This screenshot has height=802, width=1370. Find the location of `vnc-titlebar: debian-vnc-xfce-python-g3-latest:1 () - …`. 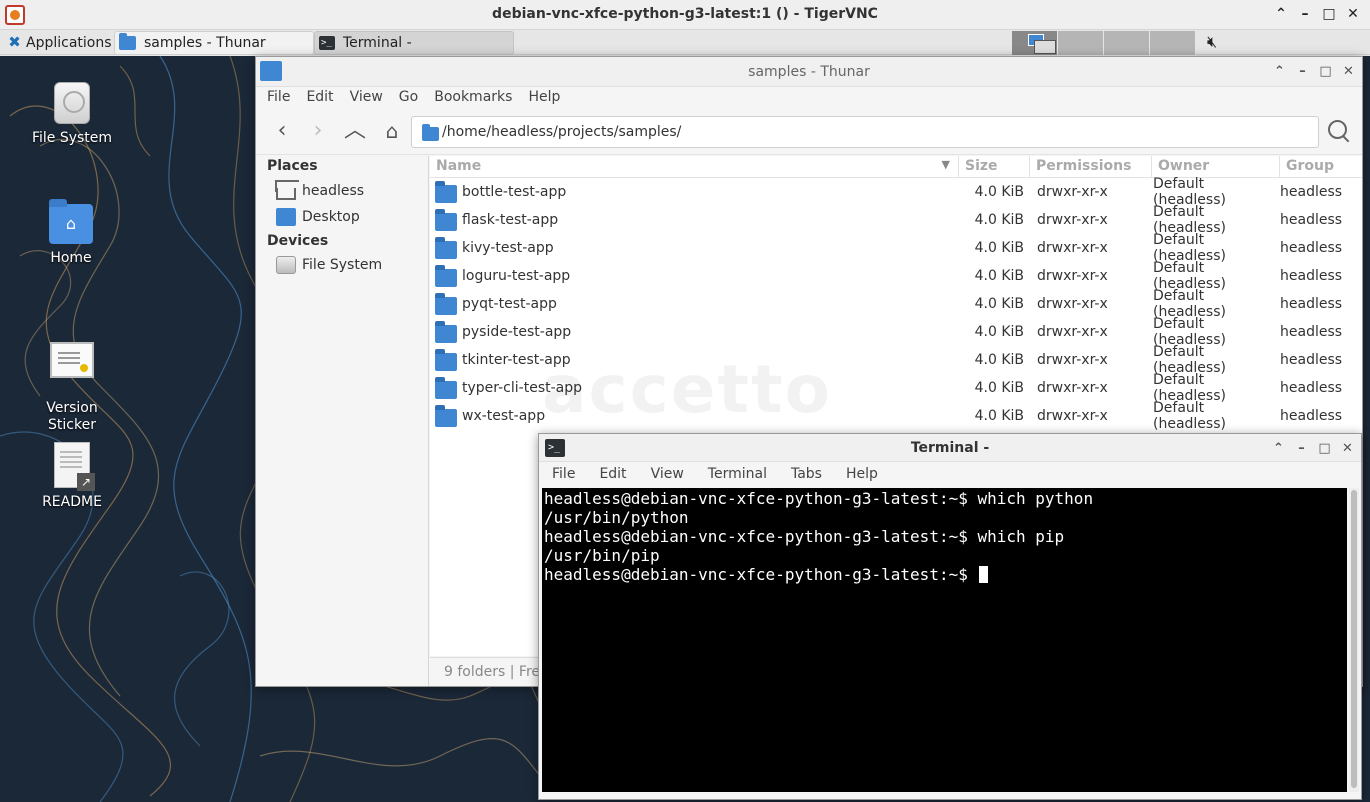

vnc-titlebar: debian-vnc-xfce-python-g3-latest:1 () - … is located at coordinates (685, 15).